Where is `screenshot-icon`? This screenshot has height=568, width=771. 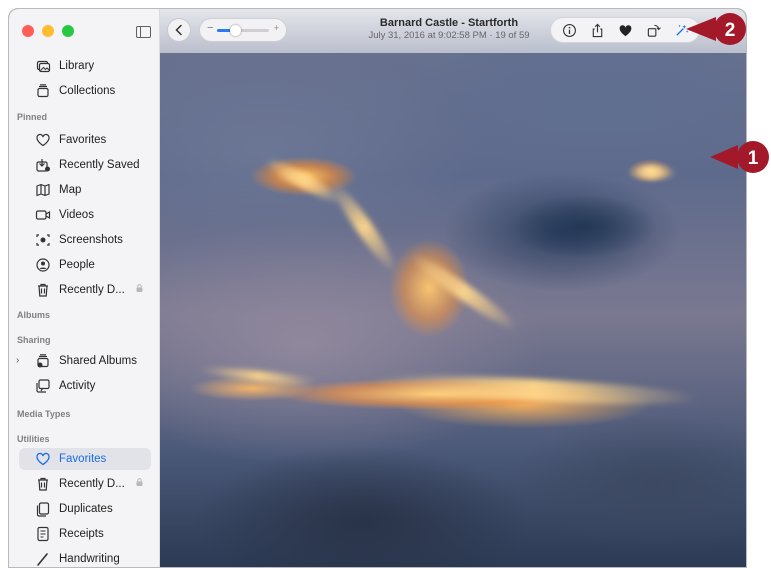 screenshot-icon is located at coordinates (43, 240).